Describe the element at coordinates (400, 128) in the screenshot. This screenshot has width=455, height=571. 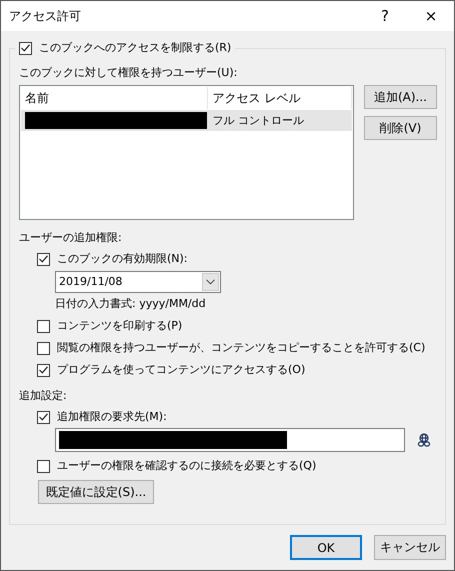
I see `remove-button: 削除(V)` at that location.